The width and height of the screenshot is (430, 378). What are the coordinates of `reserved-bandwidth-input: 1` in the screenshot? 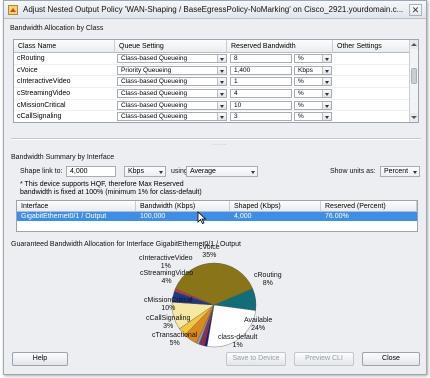 It's located at (261, 82).